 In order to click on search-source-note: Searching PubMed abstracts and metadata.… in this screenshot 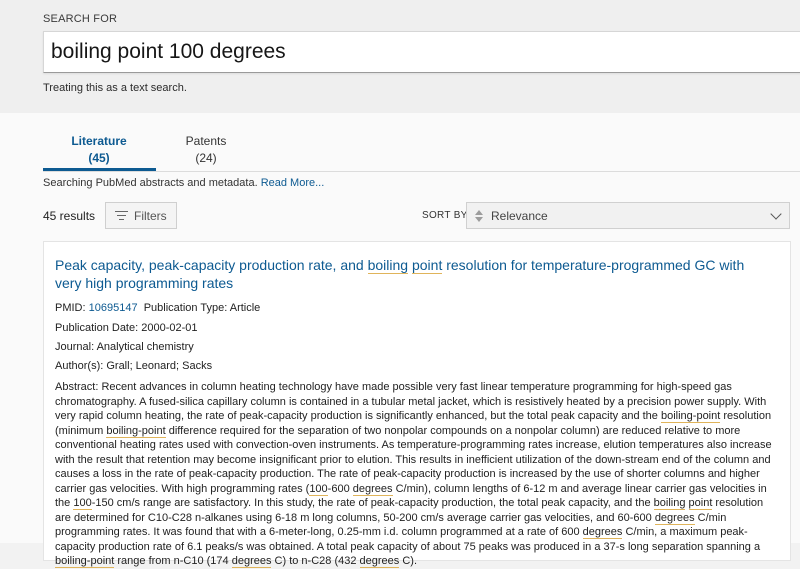, I will do `click(183, 183)`.